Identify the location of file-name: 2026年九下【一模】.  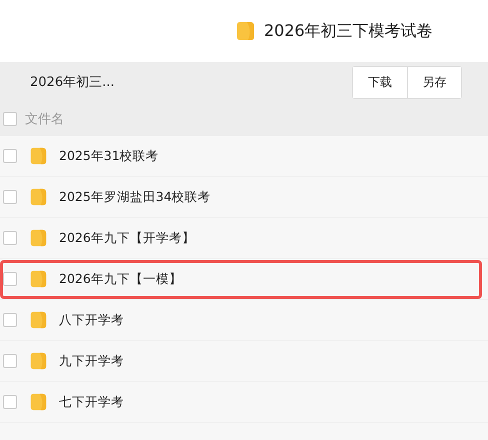
(120, 279).